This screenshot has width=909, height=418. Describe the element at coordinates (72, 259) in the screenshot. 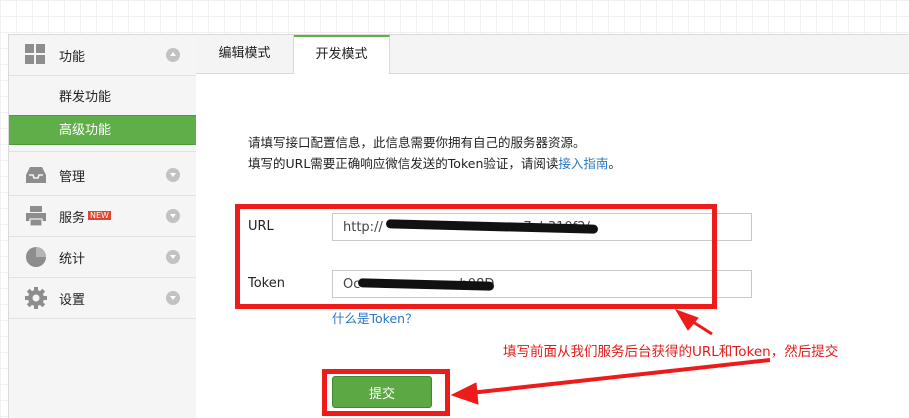

I see `sidebar-section-label: 统计` at that location.